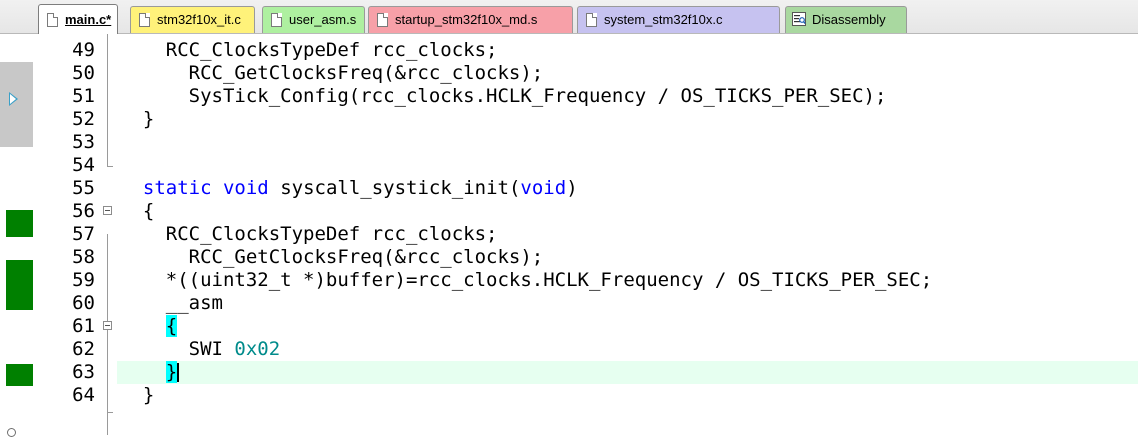 This screenshot has width=1138, height=437. I want to click on tab-startup-stm32f10x-md-s: startup_stm32f10x_md.s, so click(470, 19).